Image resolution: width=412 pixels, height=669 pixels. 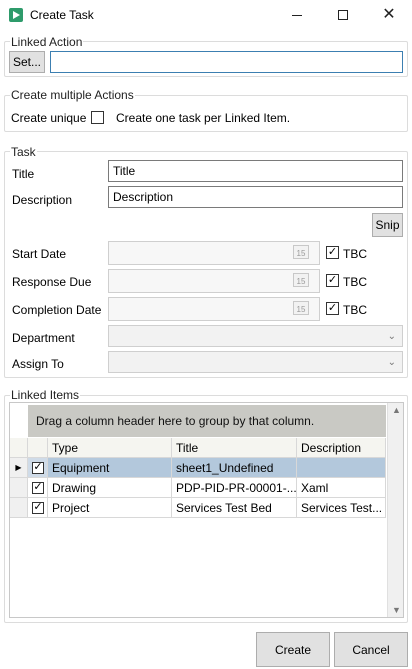 I want to click on start-date-field, so click(x=214, y=253).